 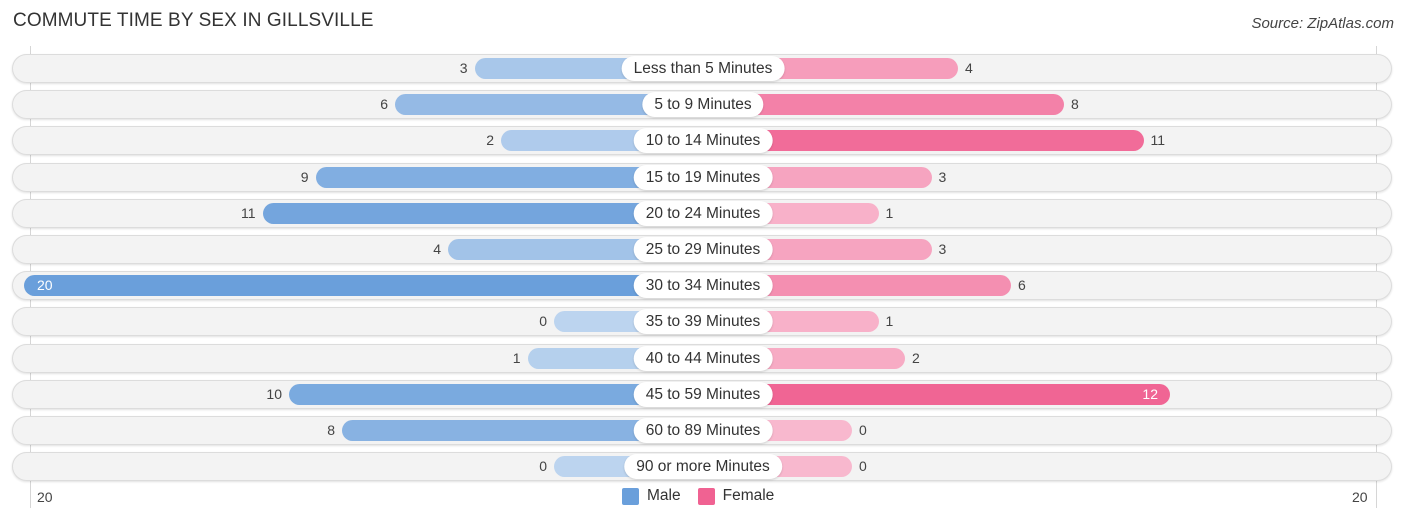 What do you see at coordinates (45, 497) in the screenshot?
I see `axis-label-left: 20` at bounding box center [45, 497].